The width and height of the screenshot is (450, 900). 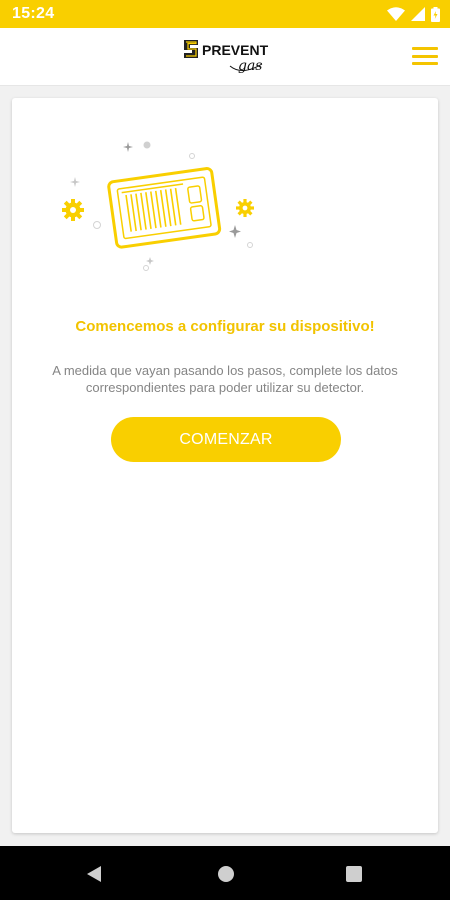 I want to click on hamburger-menu-icon, so click(x=425, y=56).